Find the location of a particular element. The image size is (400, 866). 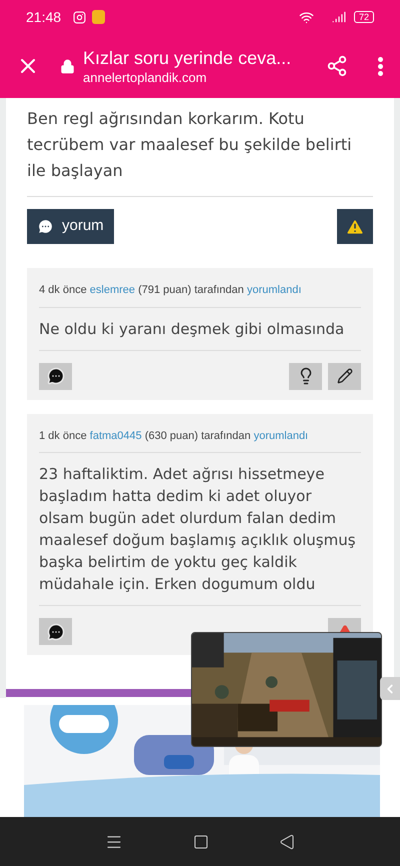

page-url: annelertoplandik.com is located at coordinates (145, 77).